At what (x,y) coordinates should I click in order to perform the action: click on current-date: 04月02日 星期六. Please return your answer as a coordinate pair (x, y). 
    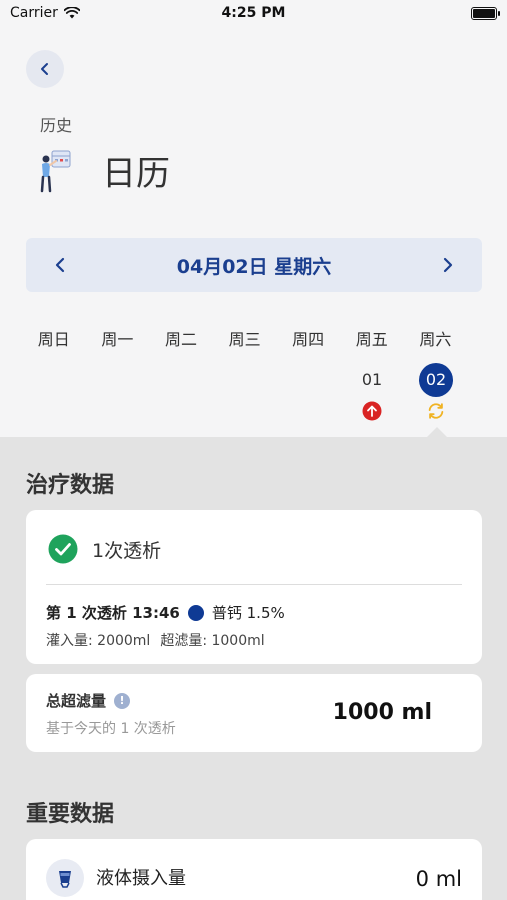
    Looking at the image, I should click on (254, 266).